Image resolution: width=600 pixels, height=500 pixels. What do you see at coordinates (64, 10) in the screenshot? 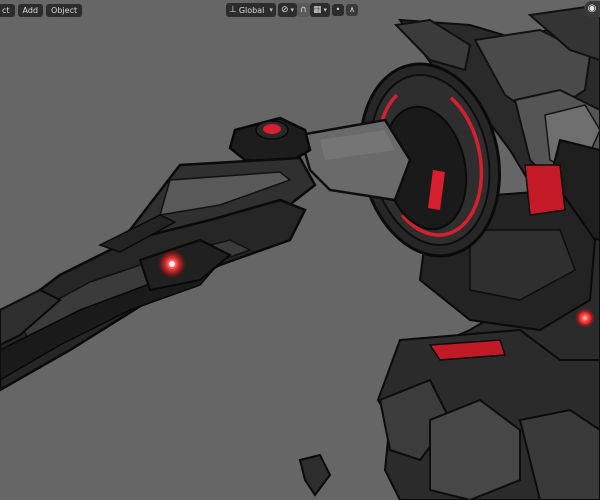
I see `menu-object: Object` at bounding box center [64, 10].